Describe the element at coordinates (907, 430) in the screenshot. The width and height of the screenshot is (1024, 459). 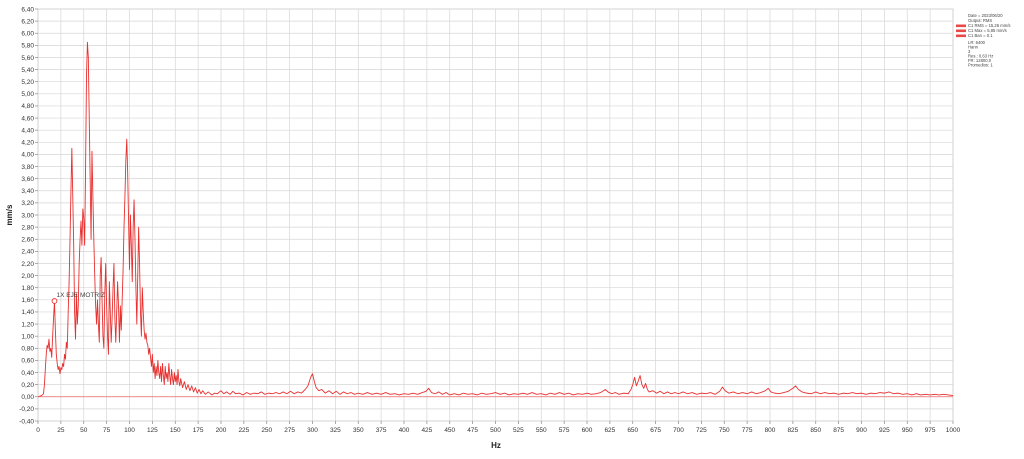
I see `x-tick-label: 950` at that location.